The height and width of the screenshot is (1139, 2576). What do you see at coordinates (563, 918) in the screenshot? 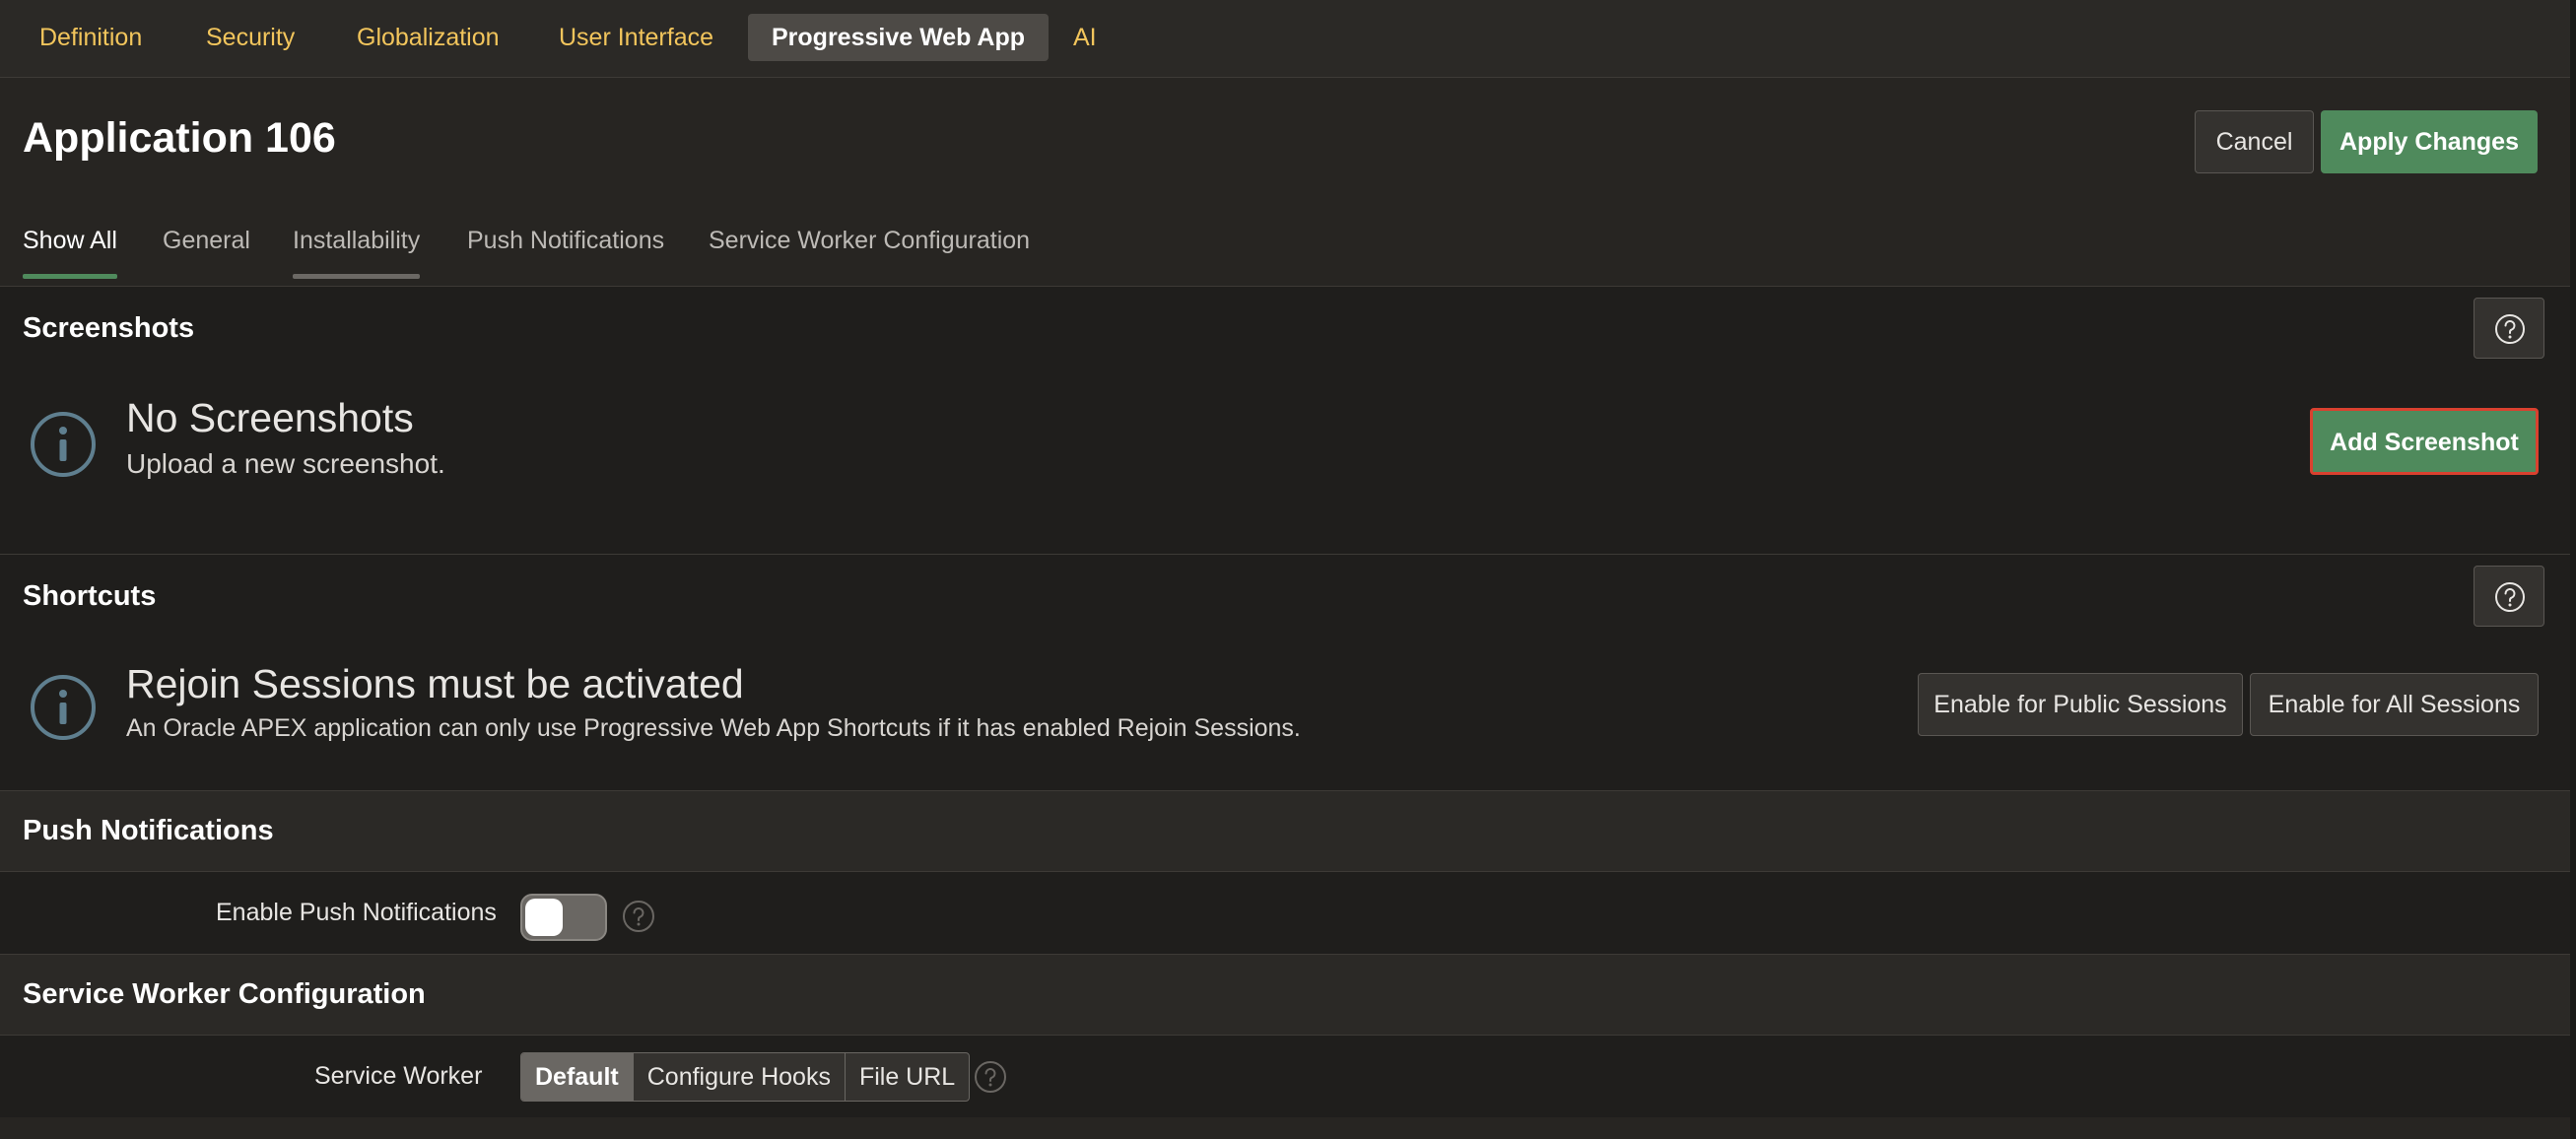
I see `enable-push-toggle` at bounding box center [563, 918].